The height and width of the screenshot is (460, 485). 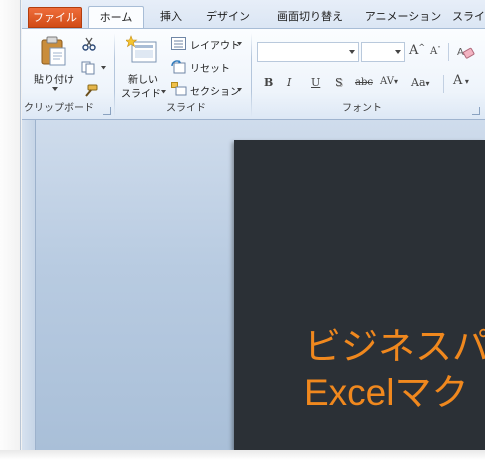 What do you see at coordinates (11, 225) in the screenshot?
I see `window-left-edge` at bounding box center [11, 225].